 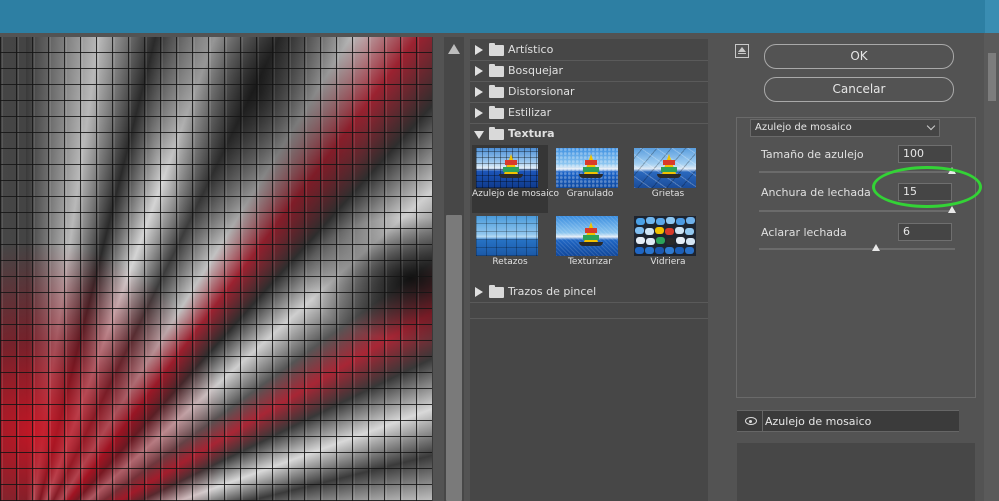 I want to click on right-scroll-thumb, so click(x=992, y=77).